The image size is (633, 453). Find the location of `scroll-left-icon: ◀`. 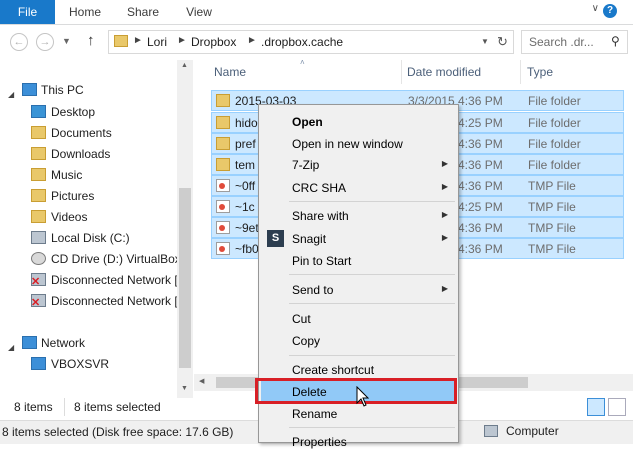

scroll-left-icon: ◀ is located at coordinates (201, 381).